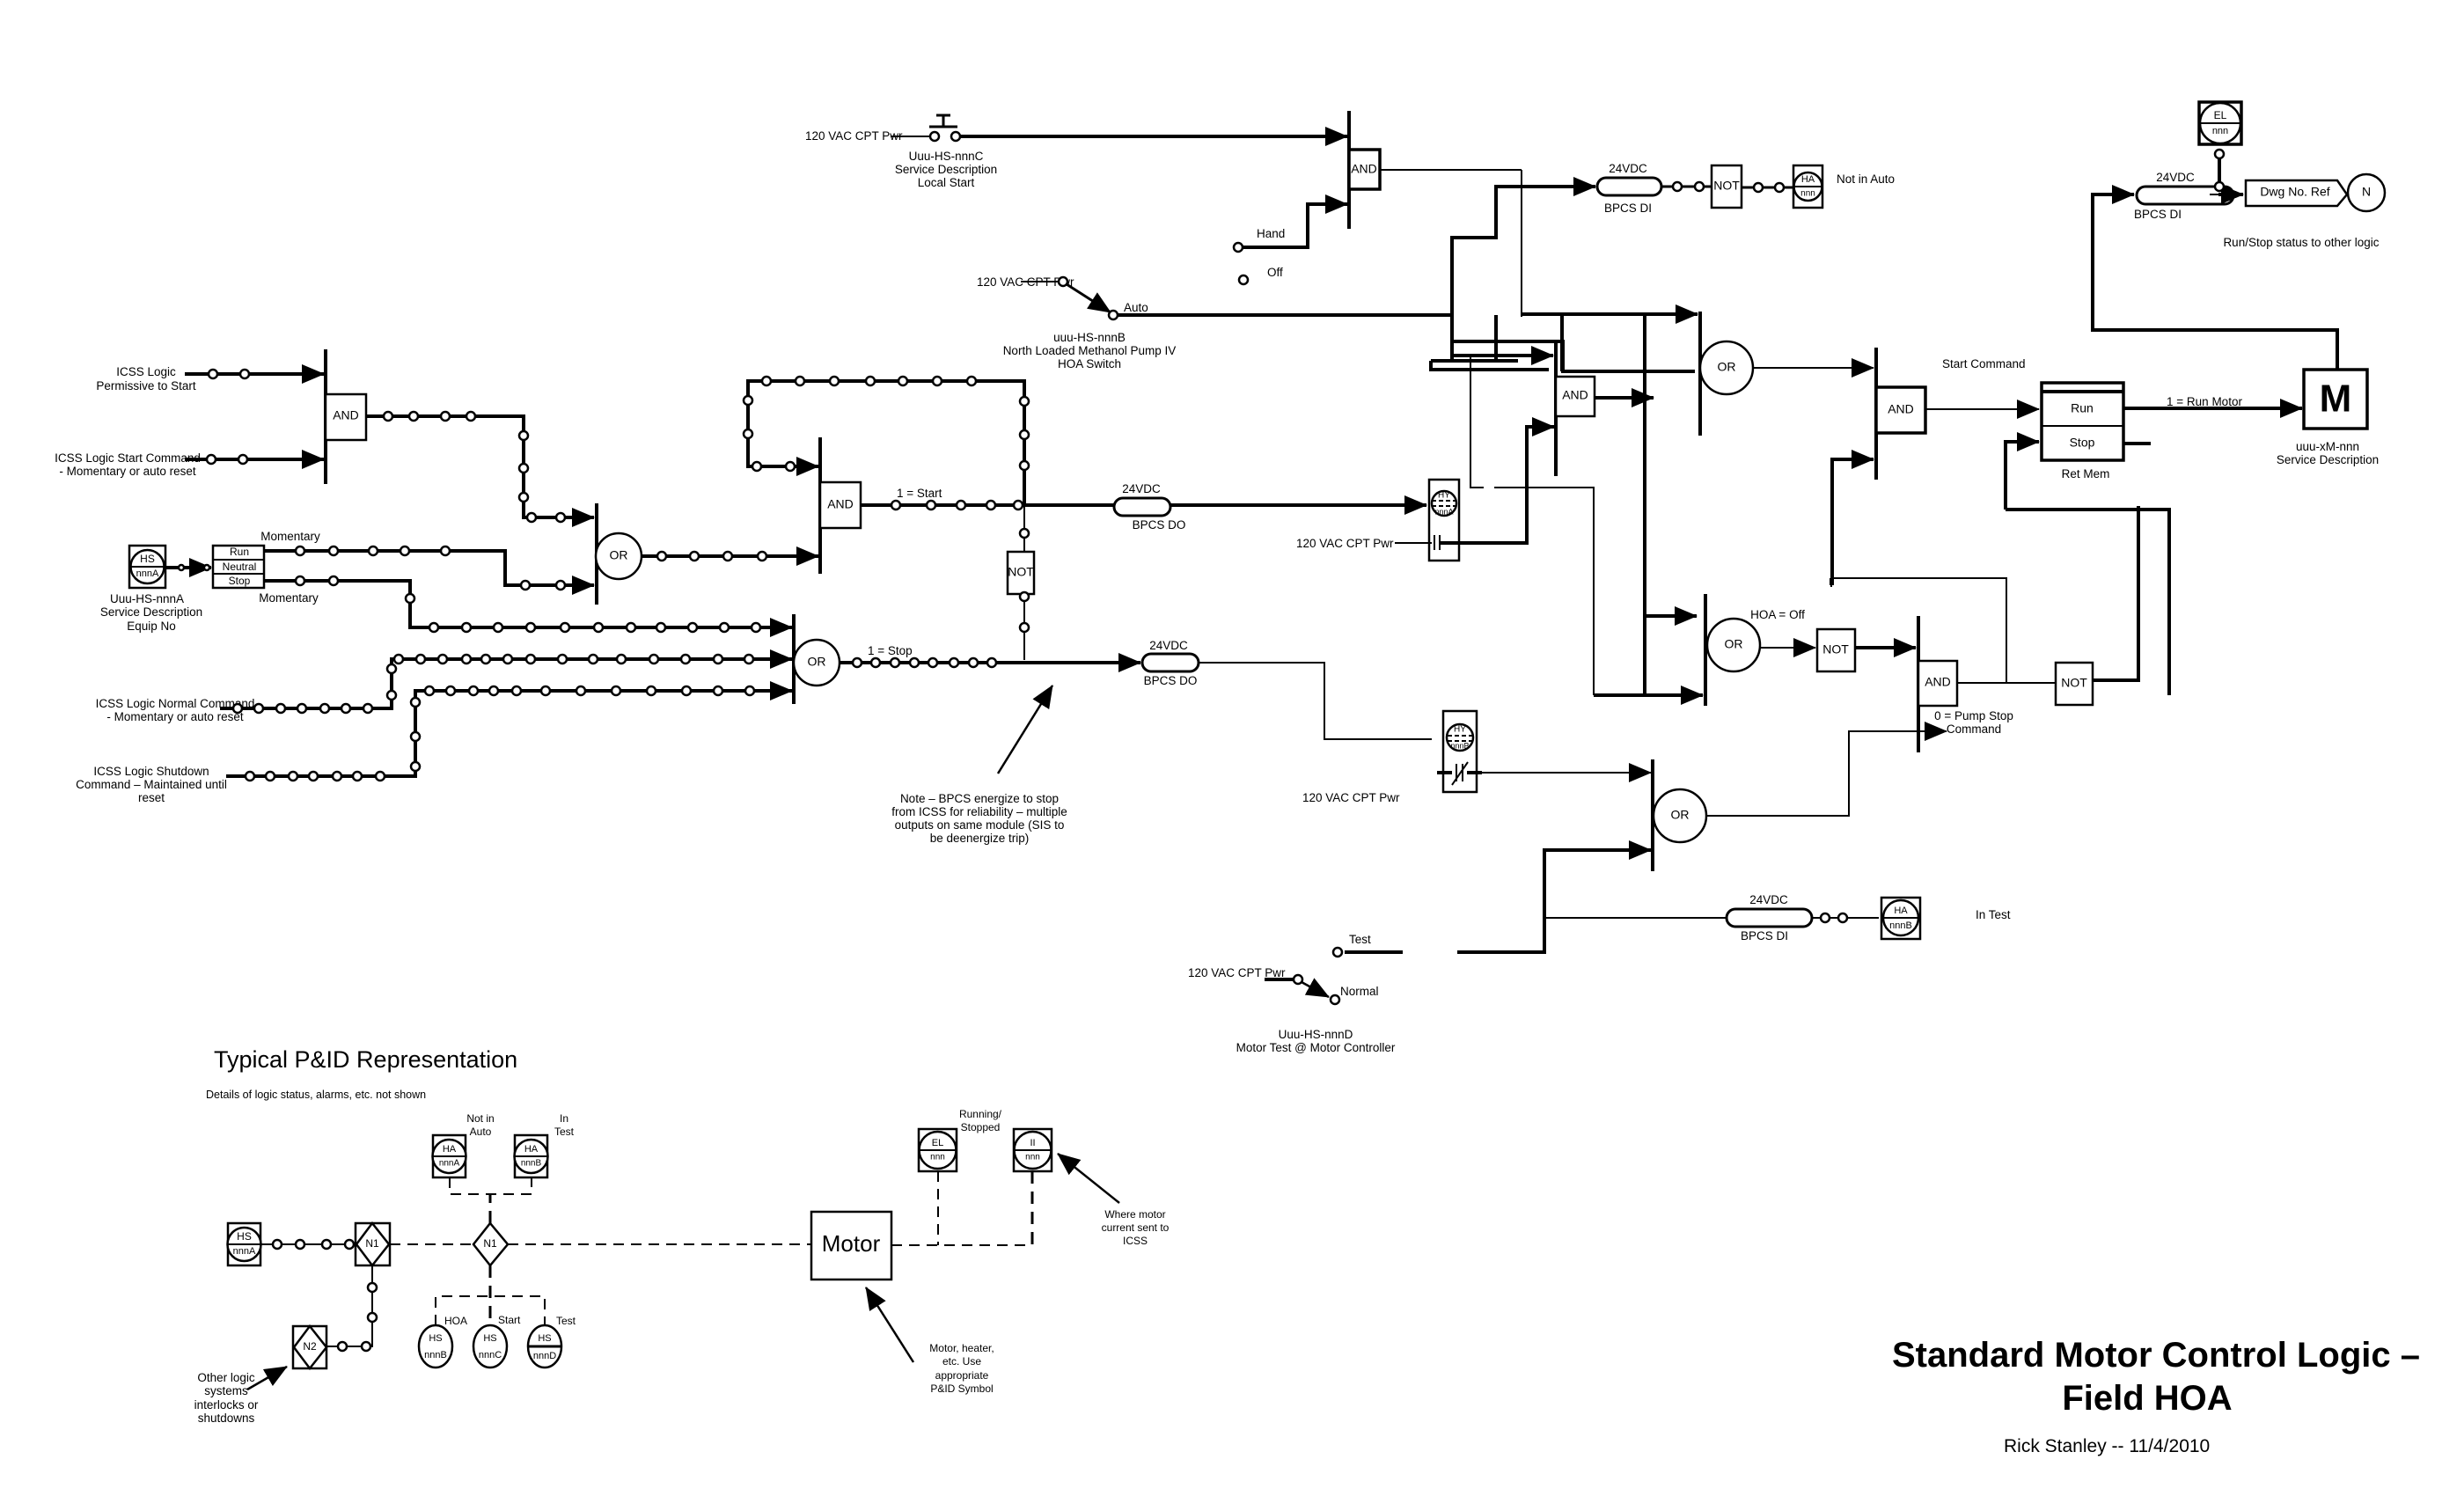 This screenshot has width=2464, height=1496. Describe the element at coordinates (946, 169) in the screenshot. I see `local-start-desc: Service Description` at that location.